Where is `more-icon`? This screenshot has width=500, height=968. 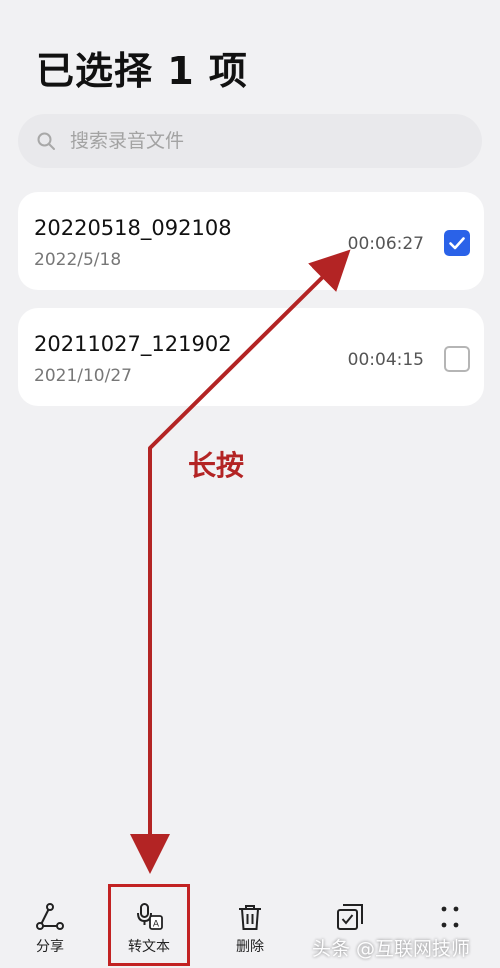
more-icon is located at coordinates (450, 917).